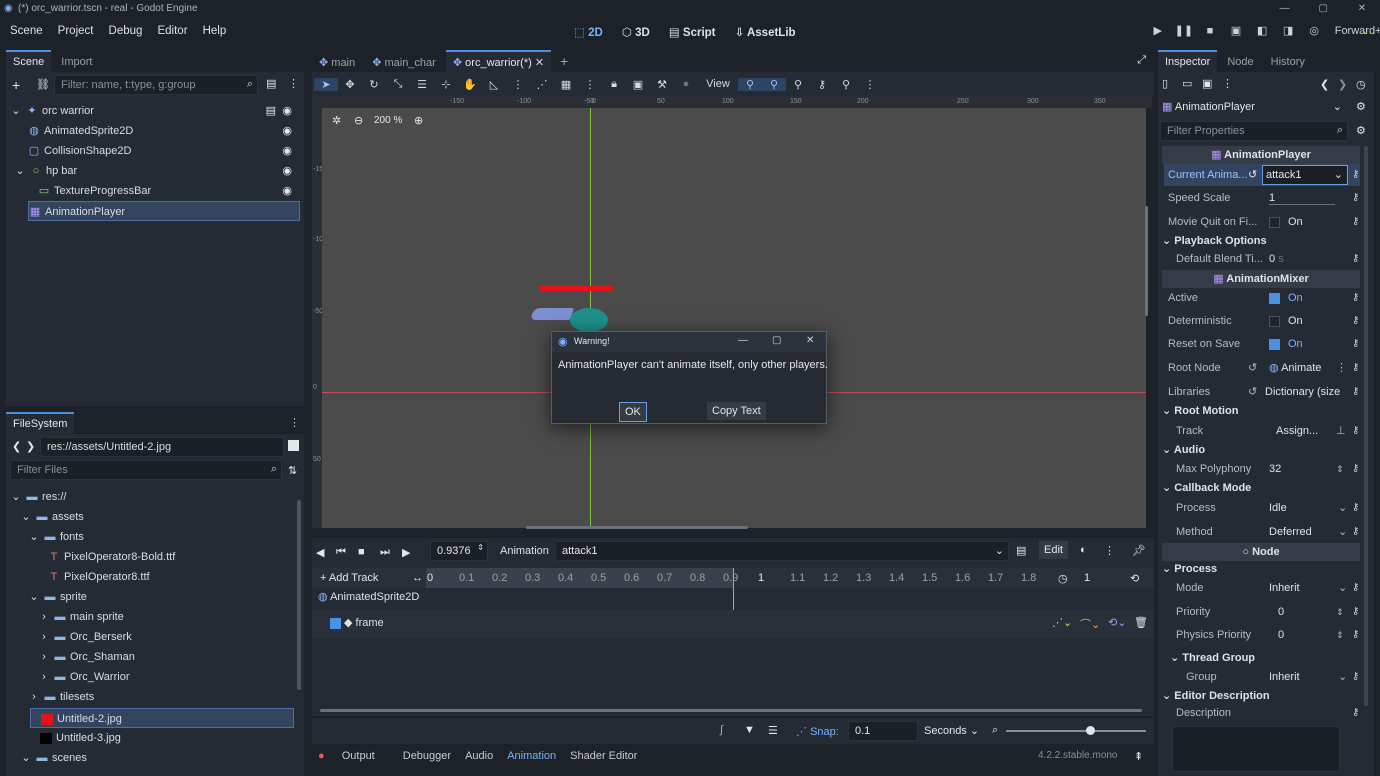 The image size is (1380, 776). Describe the element at coordinates (1262, 259) in the screenshot. I see `prop-default-blend: Default Blend Ti... 0 s ⚷` at that location.